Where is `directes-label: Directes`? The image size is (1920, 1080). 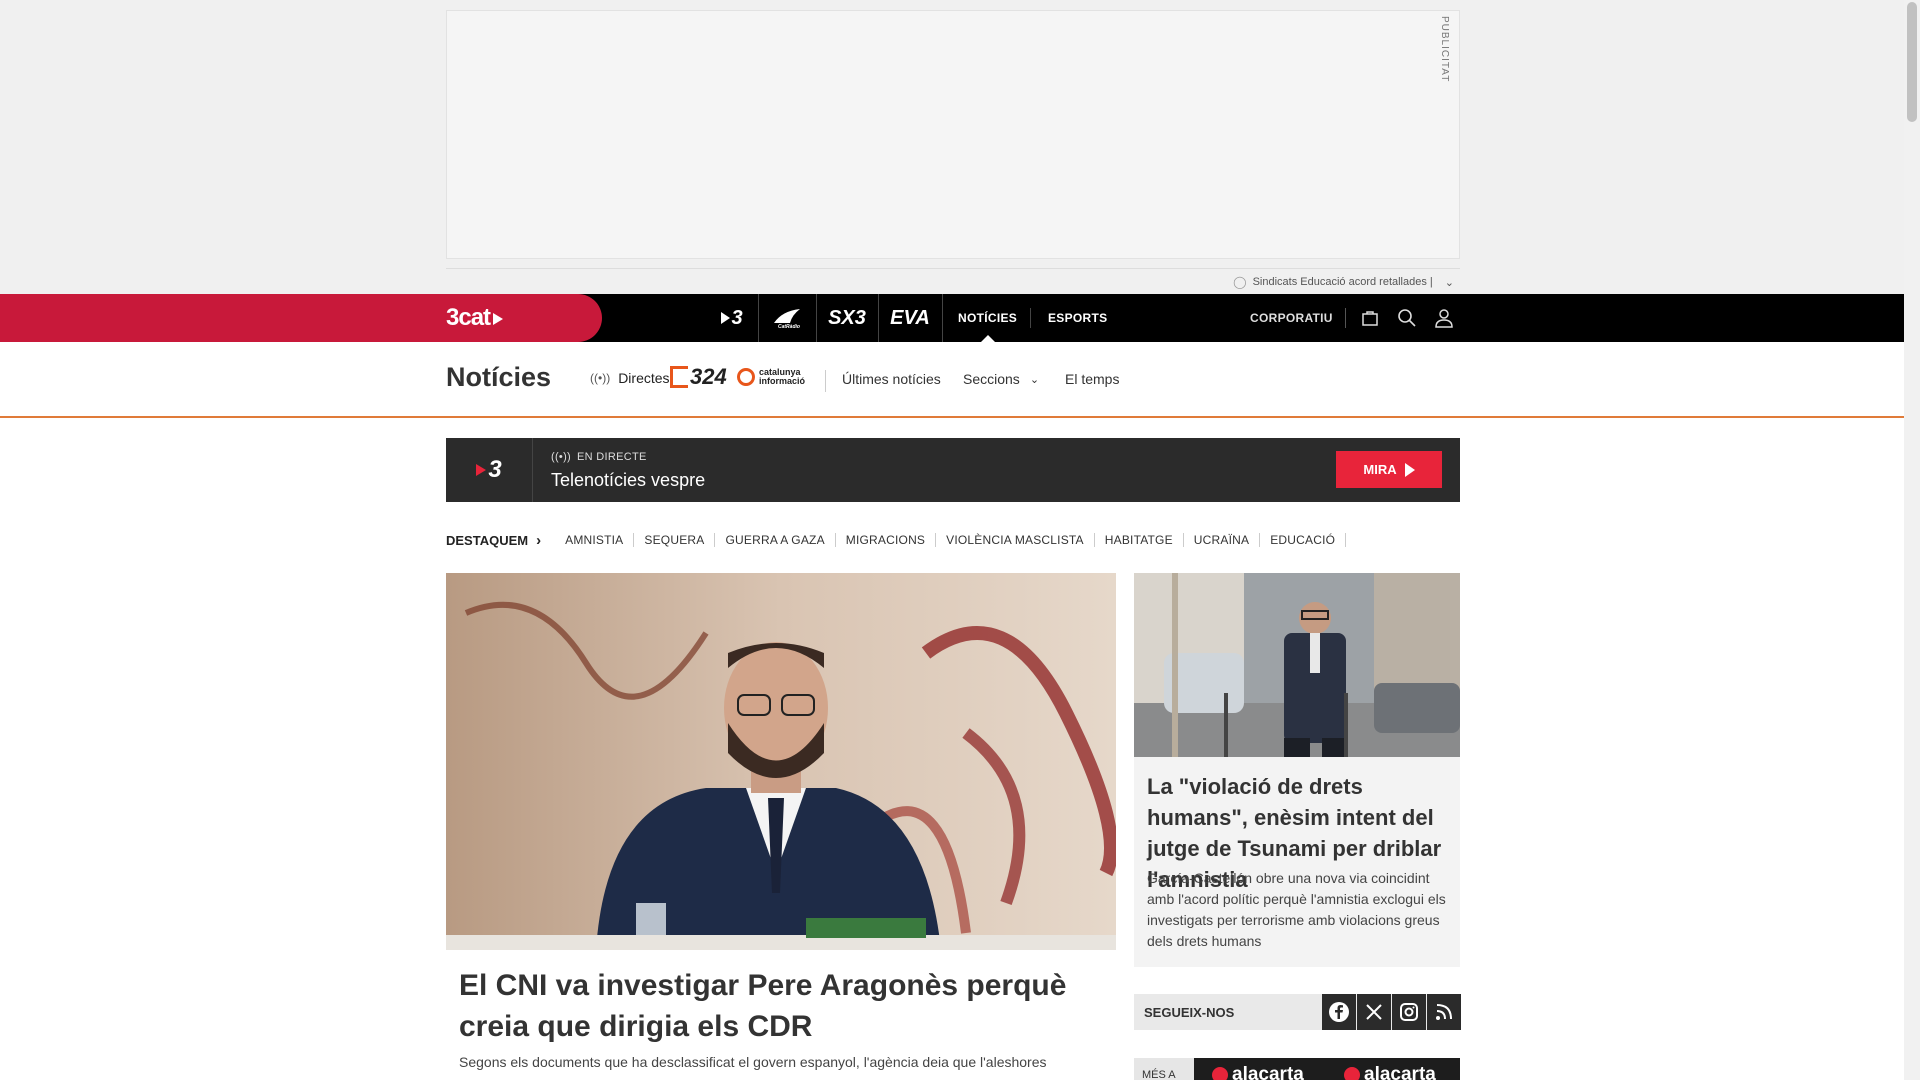 directes-label: Directes is located at coordinates (644, 378).